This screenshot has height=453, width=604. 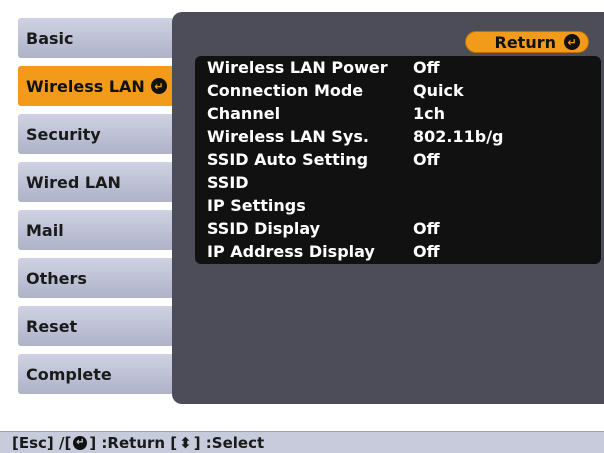 I want to click on setting-value: Quick, so click(x=438, y=90).